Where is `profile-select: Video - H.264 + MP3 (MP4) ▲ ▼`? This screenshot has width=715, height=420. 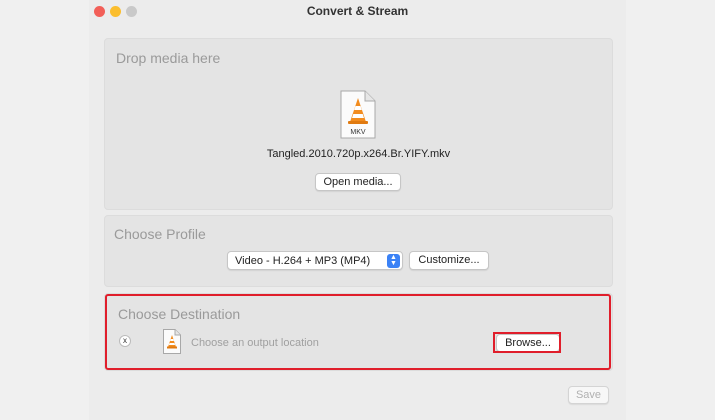 profile-select: Video - H.264 + MP3 (MP4) ▲ ▼ is located at coordinates (315, 260).